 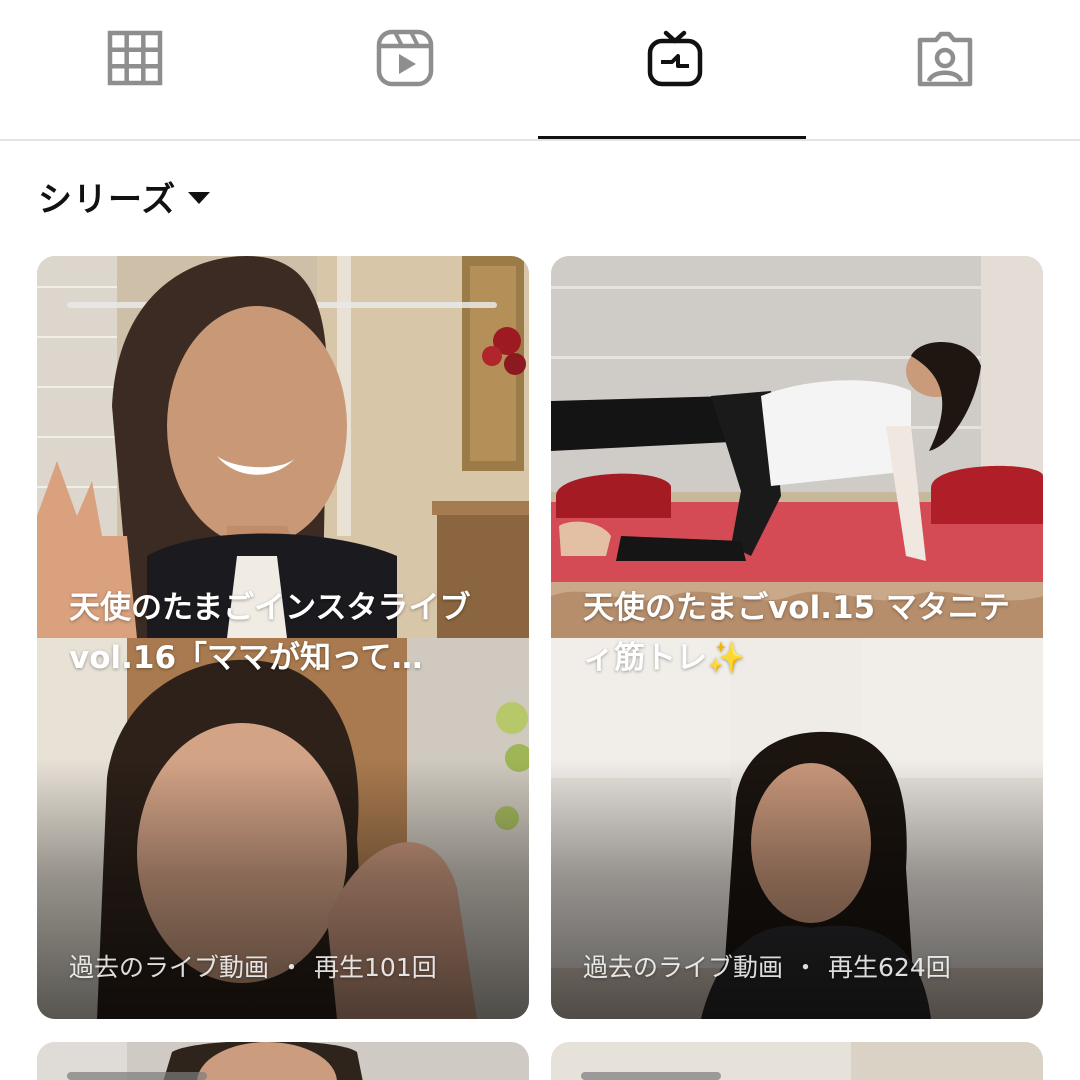 I want to click on reels-icon, so click(x=405, y=57).